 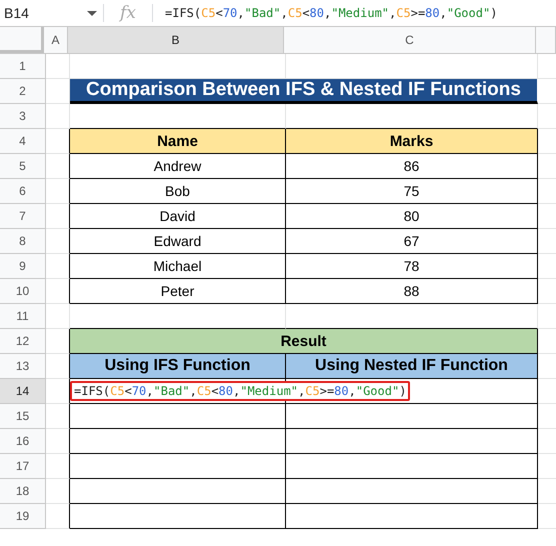 What do you see at coordinates (23, 191) in the screenshot?
I see `row-header: 6` at bounding box center [23, 191].